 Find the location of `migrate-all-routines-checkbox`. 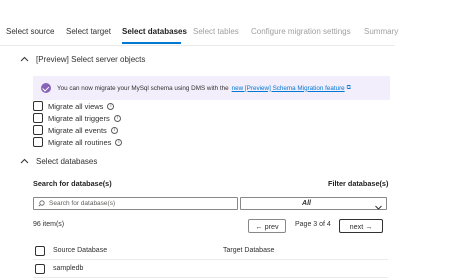

migrate-all-routines-checkbox is located at coordinates (38, 142).